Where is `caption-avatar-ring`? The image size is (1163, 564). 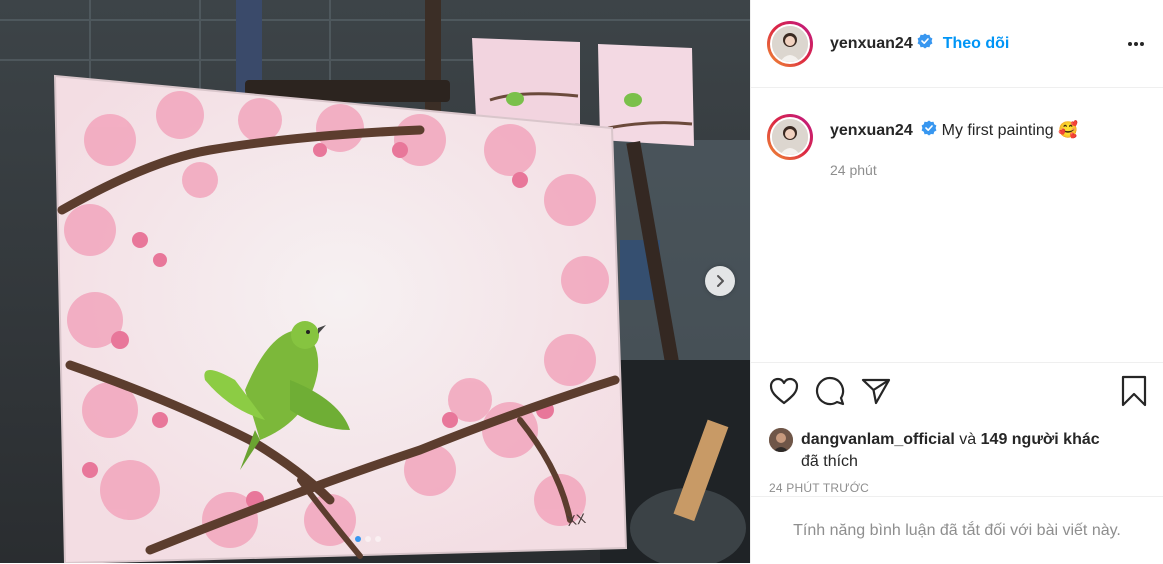
caption-avatar-ring is located at coordinates (790, 137).